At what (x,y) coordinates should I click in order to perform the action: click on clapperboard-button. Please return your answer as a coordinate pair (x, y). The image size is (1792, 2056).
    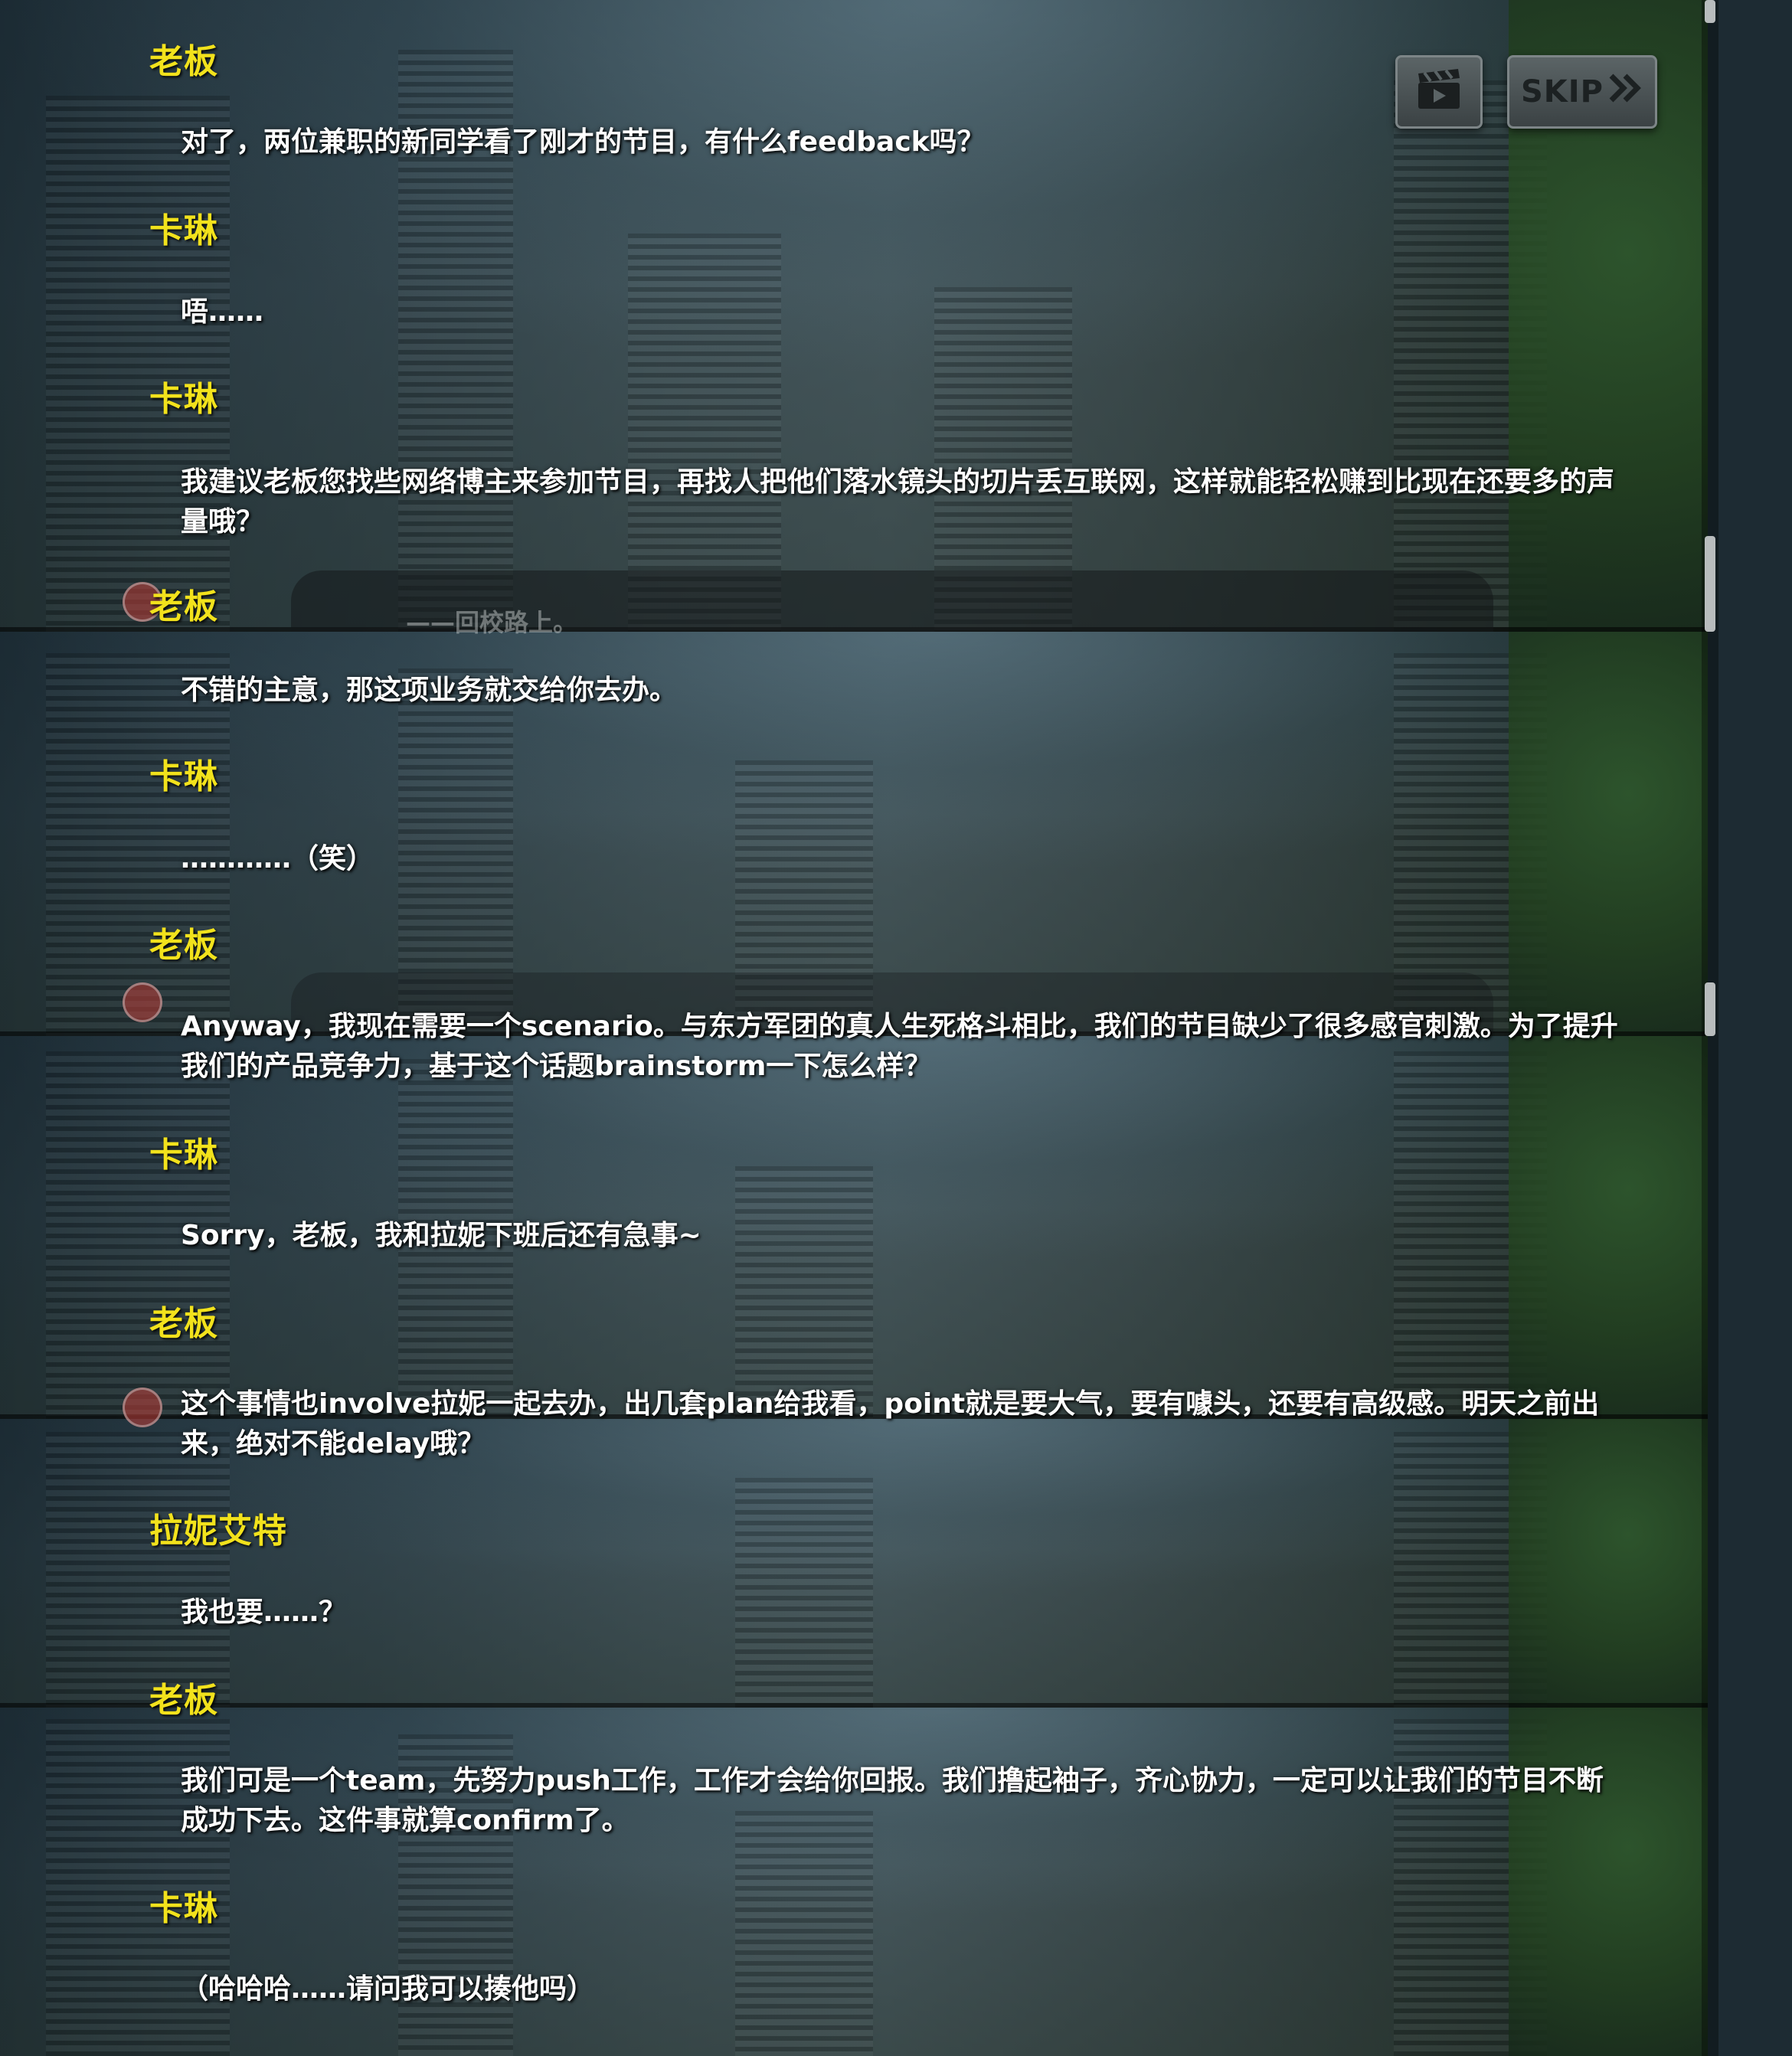
    Looking at the image, I should click on (1439, 92).